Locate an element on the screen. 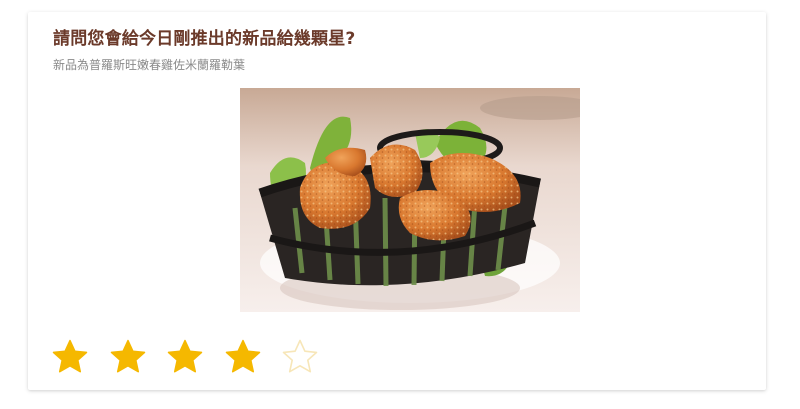 This screenshot has height=409, width=800. star-empty-icon is located at coordinates (300, 357).